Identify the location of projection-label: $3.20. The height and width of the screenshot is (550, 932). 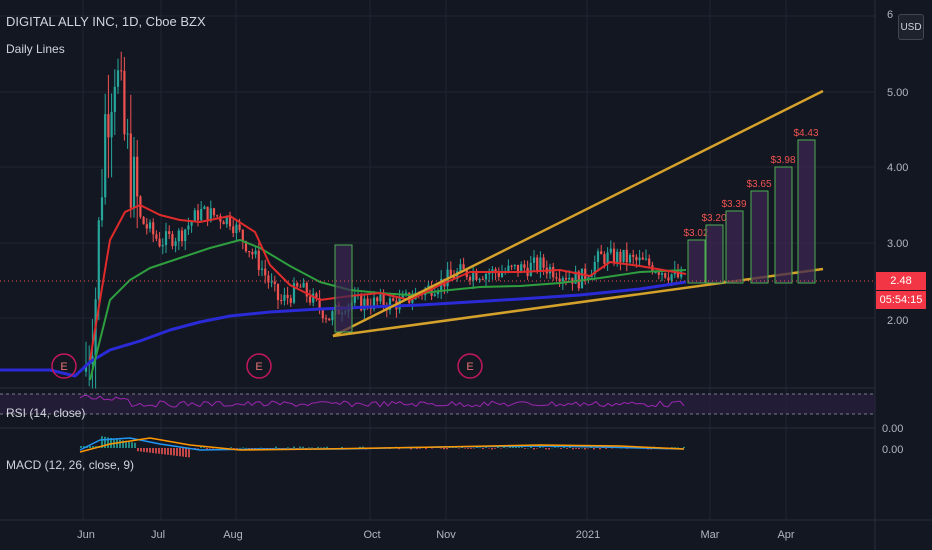
(713, 218).